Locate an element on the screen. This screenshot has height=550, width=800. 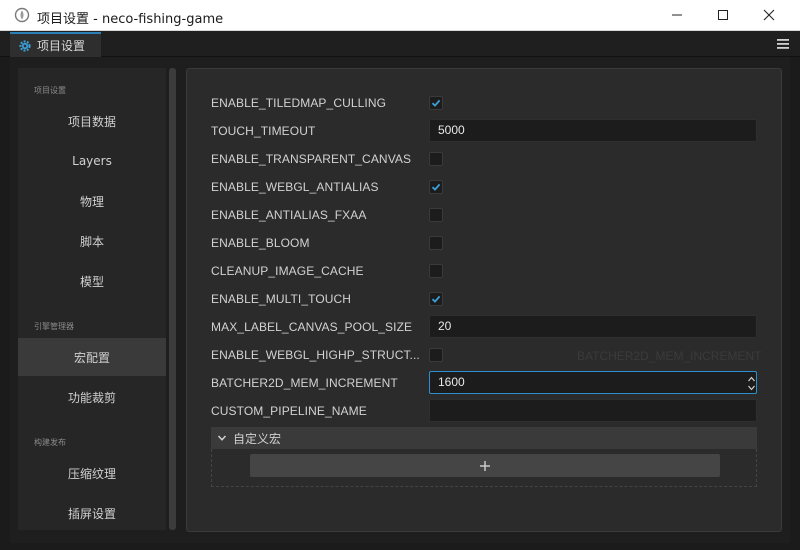
macro-checkbox-enable-antialias-fxaa is located at coordinates (436, 215).